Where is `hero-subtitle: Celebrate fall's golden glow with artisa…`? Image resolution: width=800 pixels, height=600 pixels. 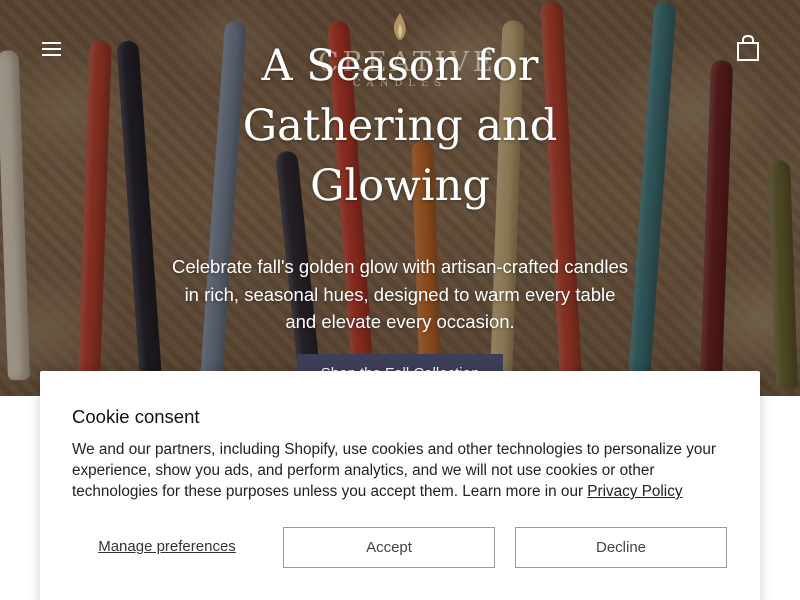 hero-subtitle: Celebrate fall's golden glow with artisa… is located at coordinates (400, 294).